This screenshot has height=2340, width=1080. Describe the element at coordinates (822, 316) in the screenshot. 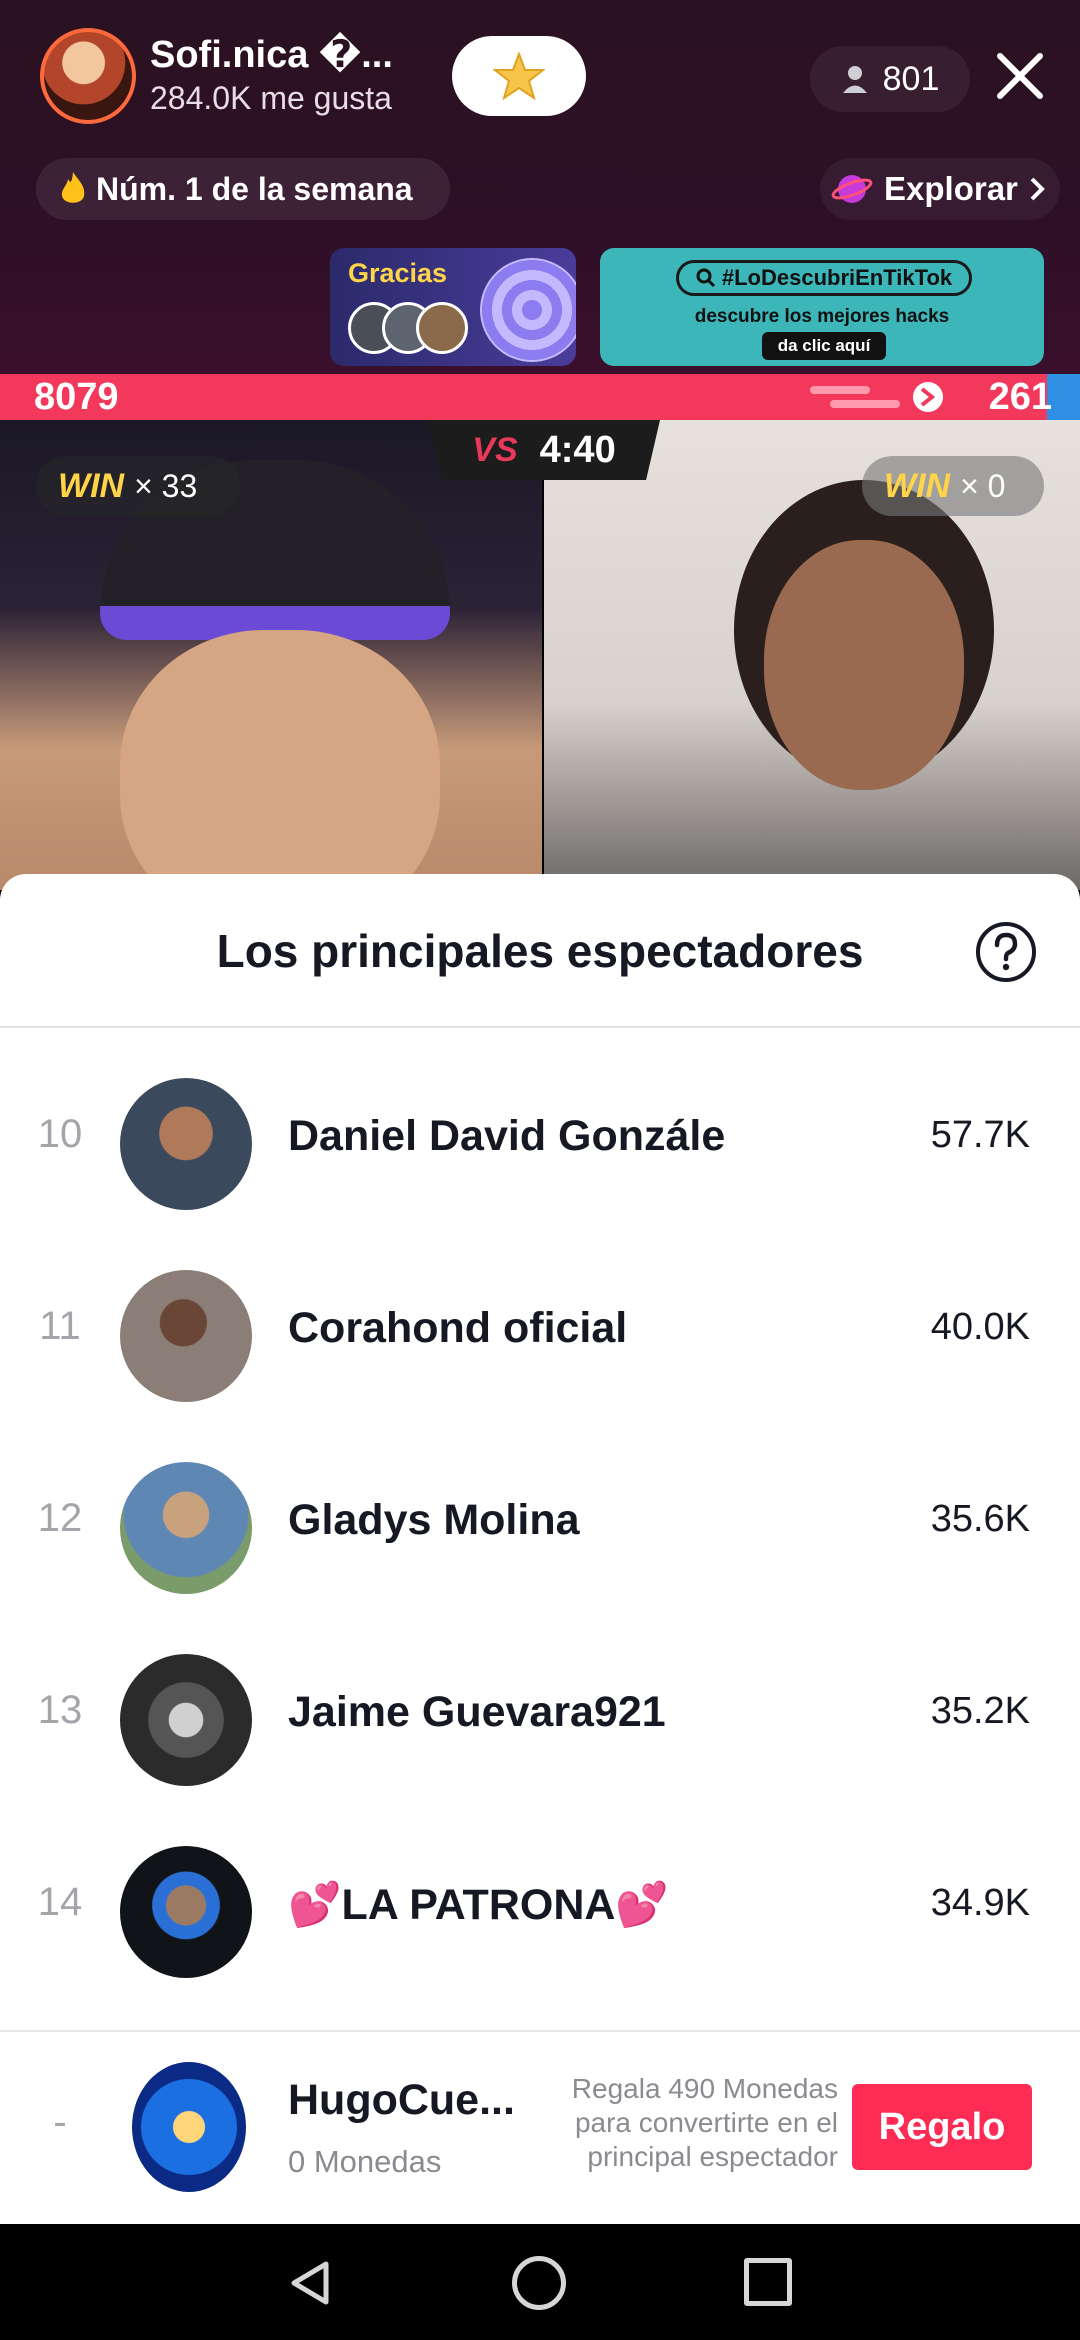

I see `promo-subtitle: descubre los mejores hacks` at that location.